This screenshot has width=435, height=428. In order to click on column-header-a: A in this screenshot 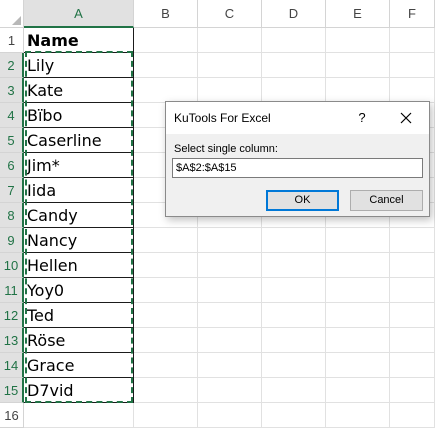, I will do `click(79, 14)`.